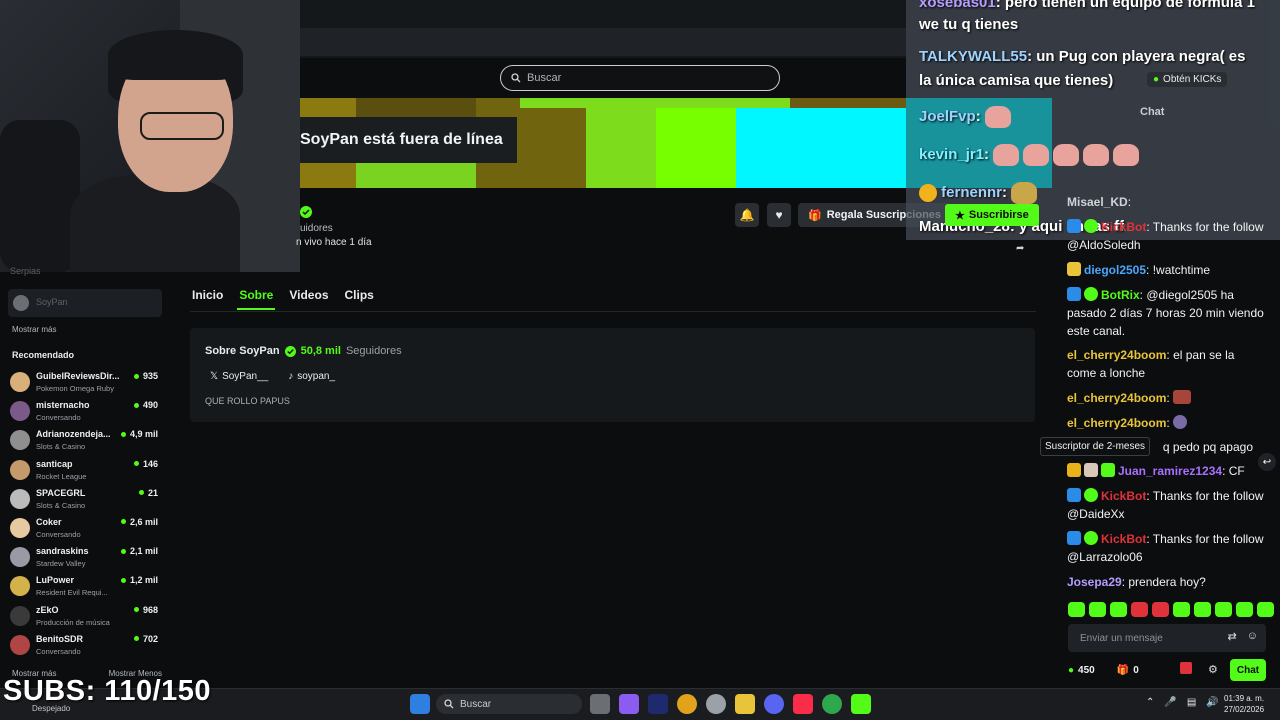 This screenshot has width=1280, height=720. What do you see at coordinates (600, 704) in the screenshot?
I see `task-view-icon` at bounding box center [600, 704].